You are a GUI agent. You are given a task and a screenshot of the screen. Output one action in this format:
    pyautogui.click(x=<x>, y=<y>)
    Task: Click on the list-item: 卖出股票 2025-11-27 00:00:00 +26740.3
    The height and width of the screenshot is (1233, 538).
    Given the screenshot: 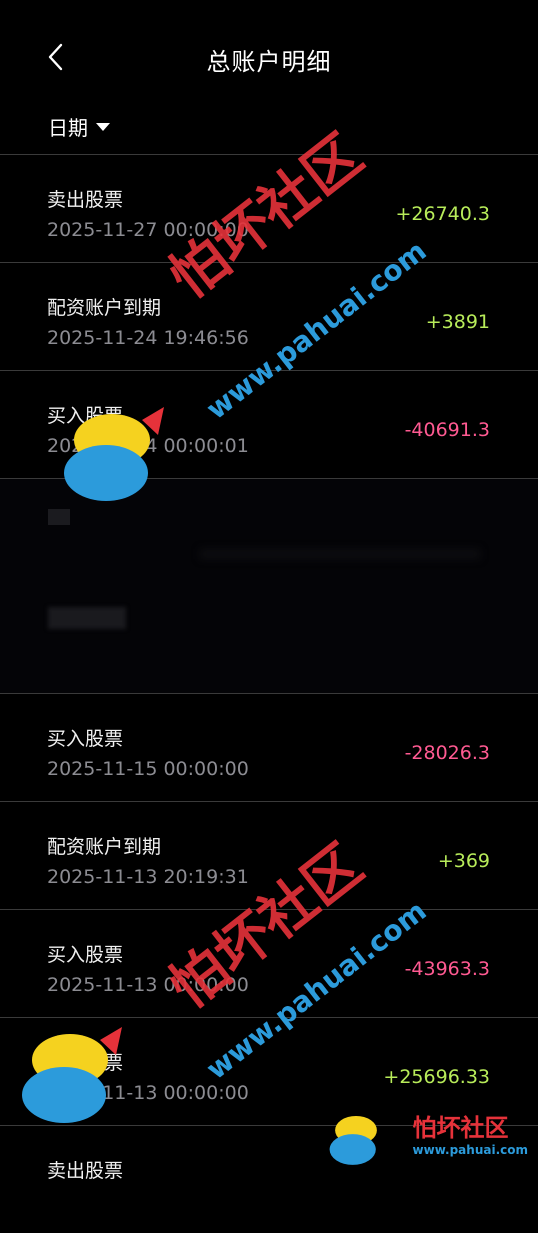 What is the action you would take?
    pyautogui.click(x=269, y=208)
    